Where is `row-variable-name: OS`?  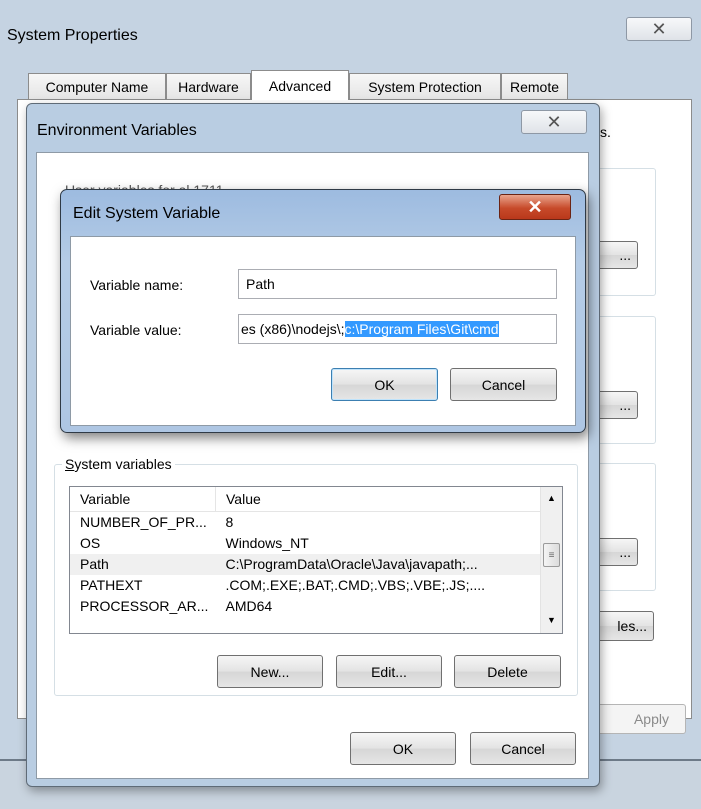
row-variable-name: OS is located at coordinates (90, 543).